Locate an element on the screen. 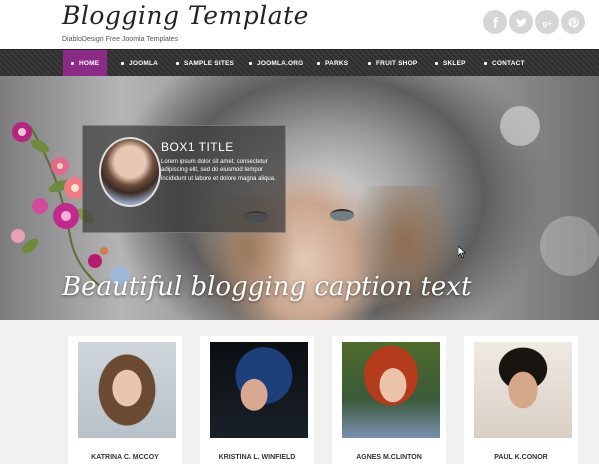 This screenshot has height=464, width=599. hero-caption: Beautiful blogging caption text is located at coordinates (267, 287).